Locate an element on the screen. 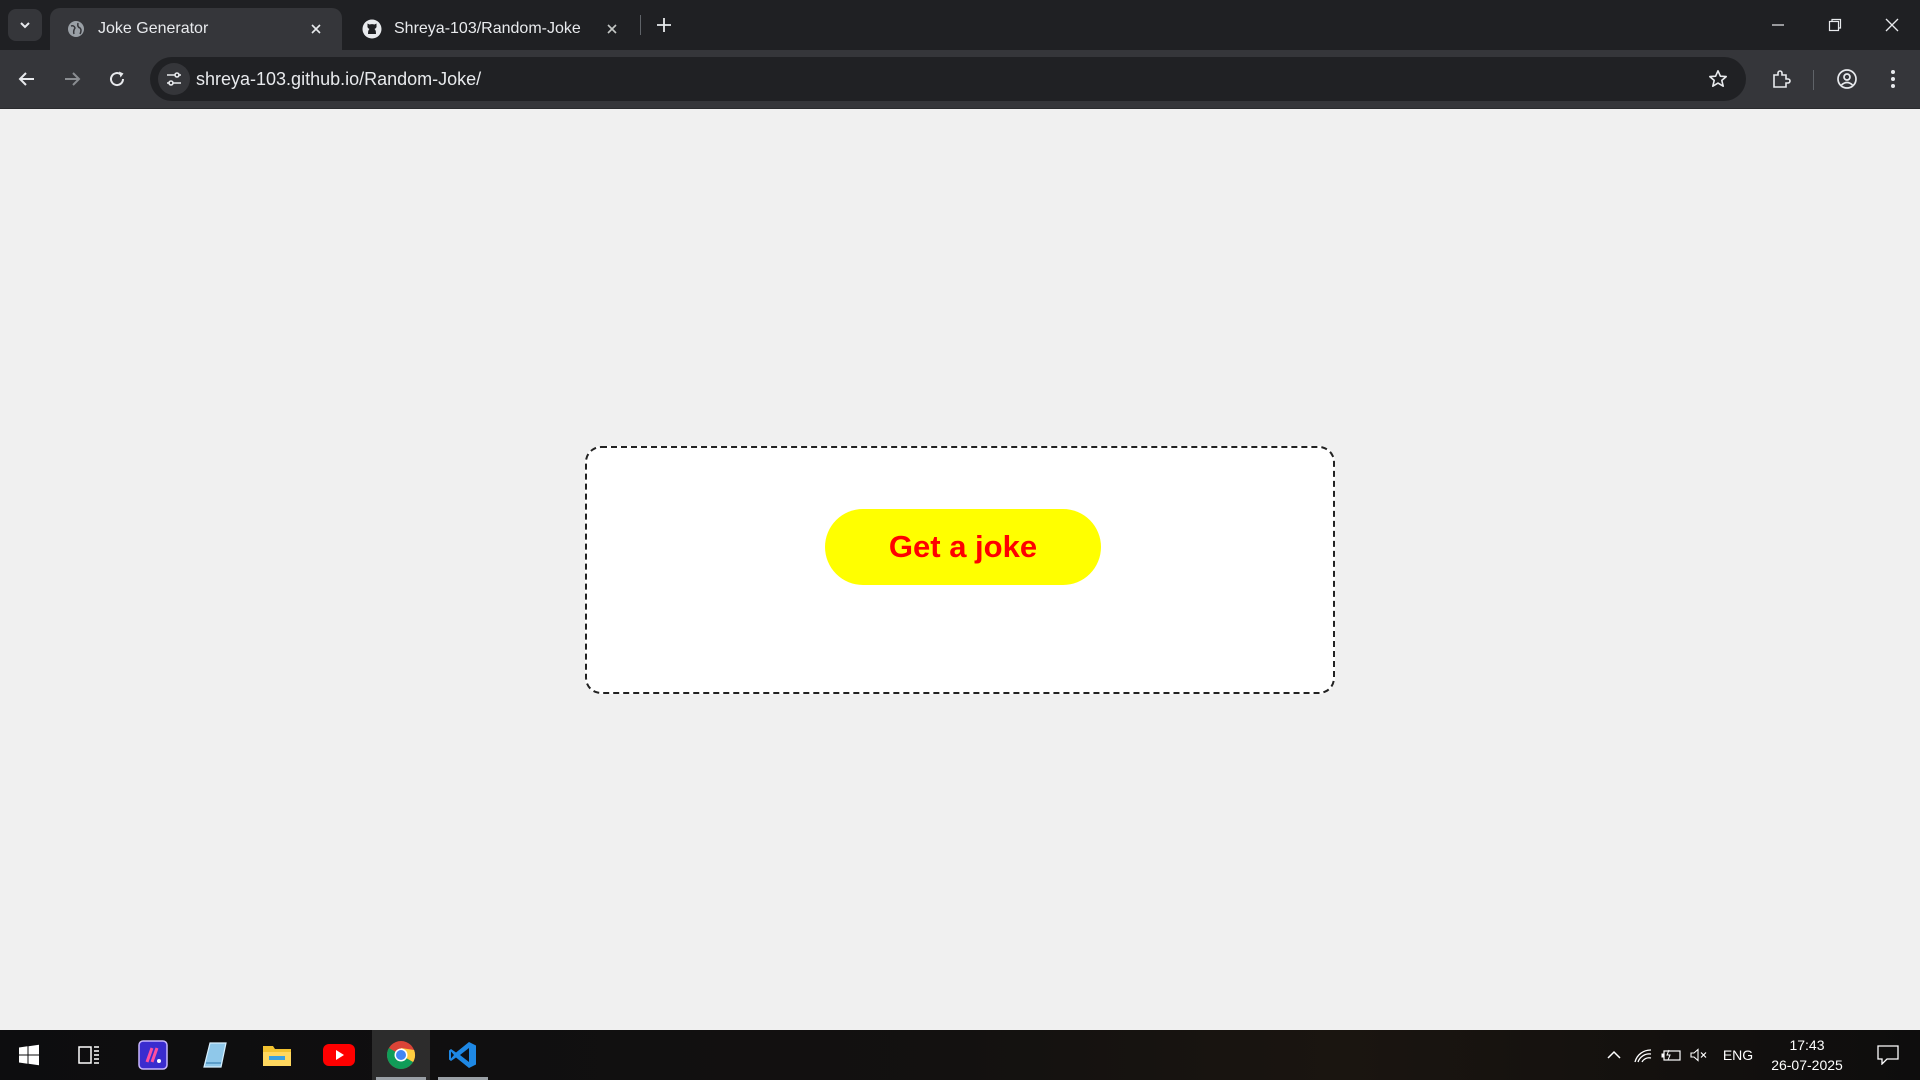 Image resolution: width=1920 pixels, height=1080 pixels. reload-icon is located at coordinates (117, 79).